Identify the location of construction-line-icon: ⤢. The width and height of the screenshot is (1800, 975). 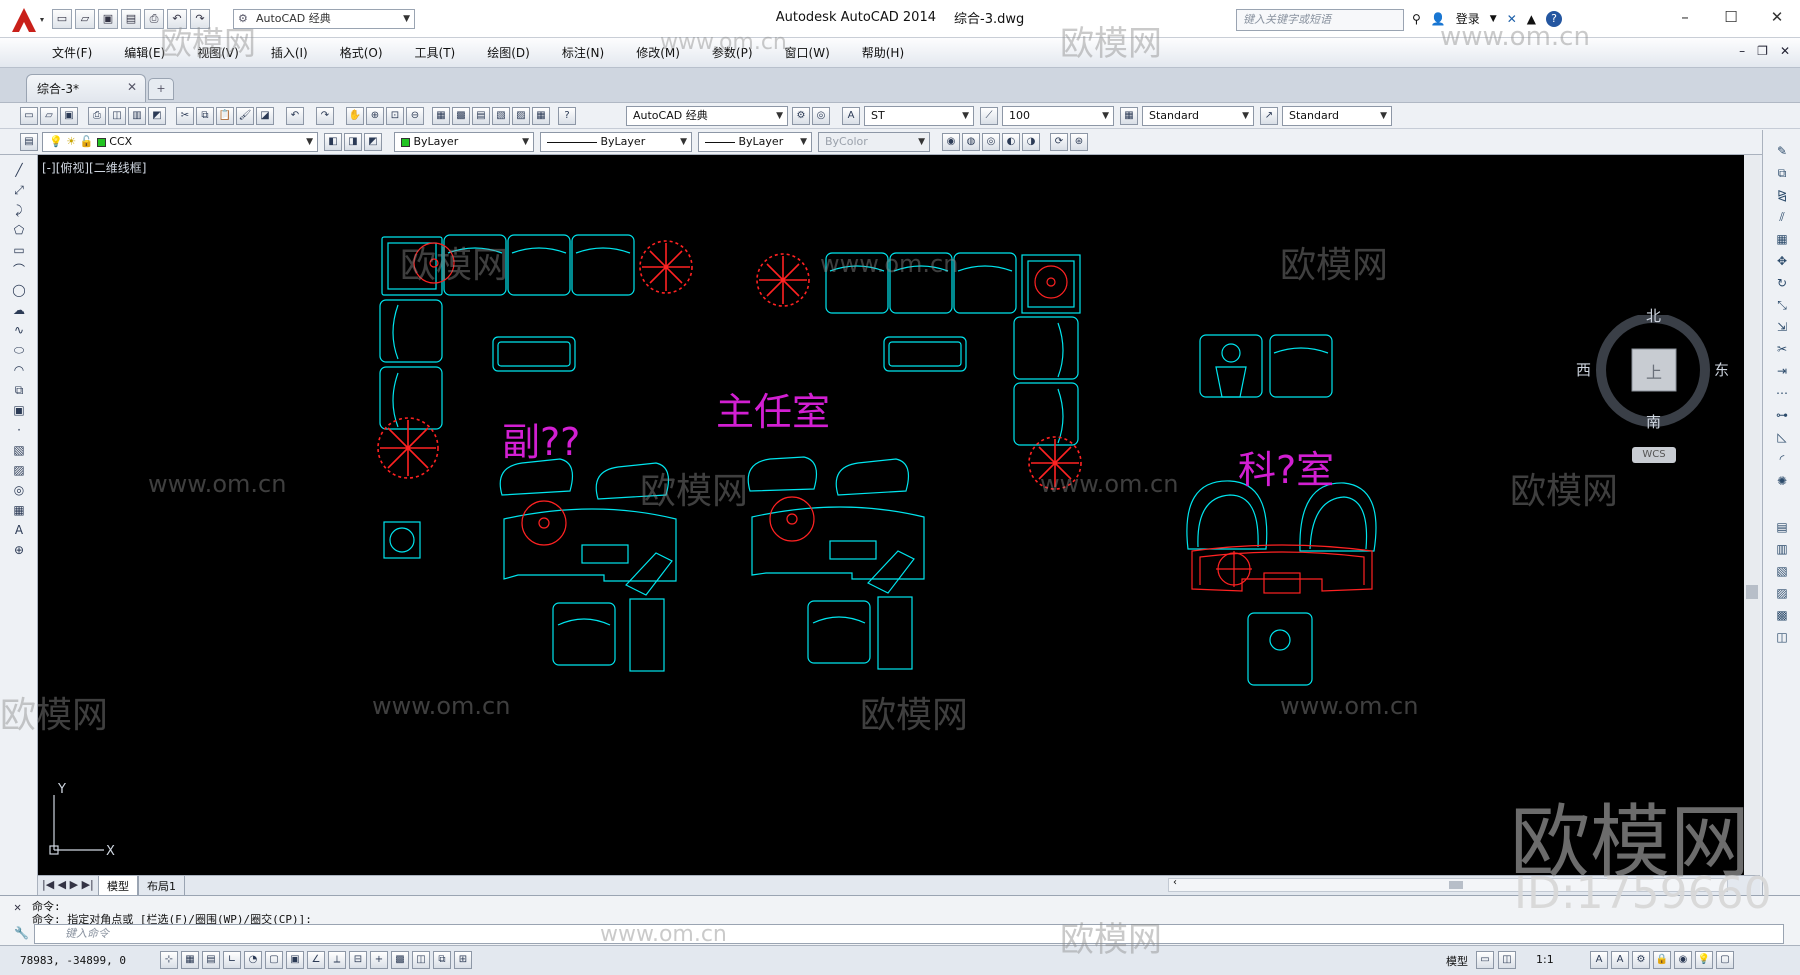
(19, 190).